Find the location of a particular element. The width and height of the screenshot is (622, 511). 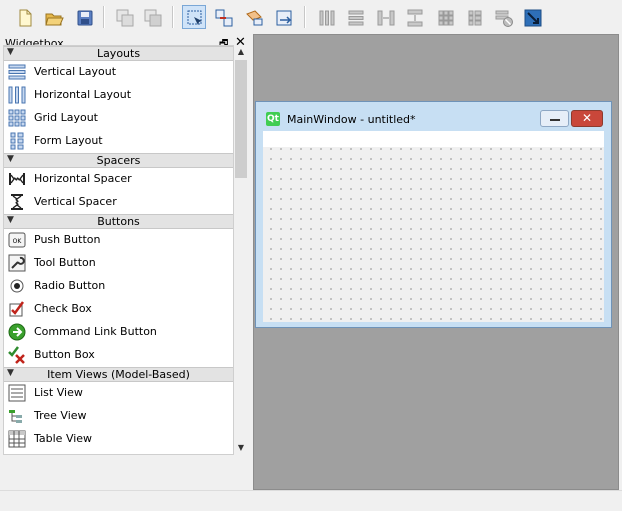

widget-list-scrollbar: ▲ ▼ is located at coordinates (241, 250).